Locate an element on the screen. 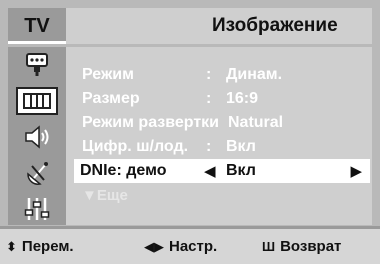 This screenshot has height=264, width=380. left-right-arrow-icon: ◀▶ is located at coordinates (154, 246).